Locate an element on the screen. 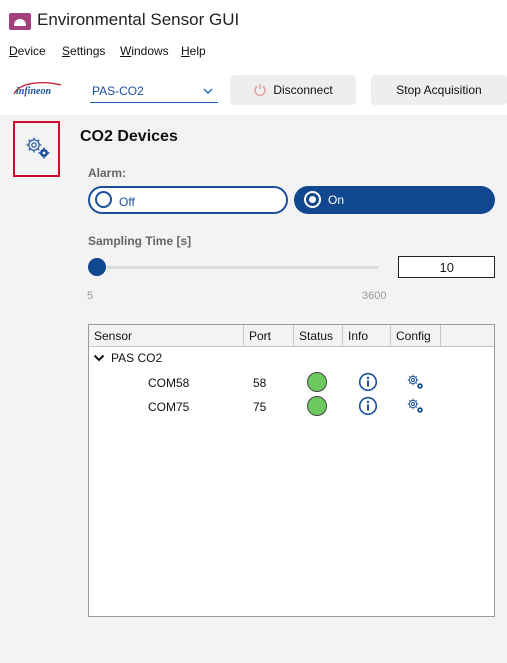 This screenshot has width=507, height=663. sampling-time-slider is located at coordinates (238, 267).